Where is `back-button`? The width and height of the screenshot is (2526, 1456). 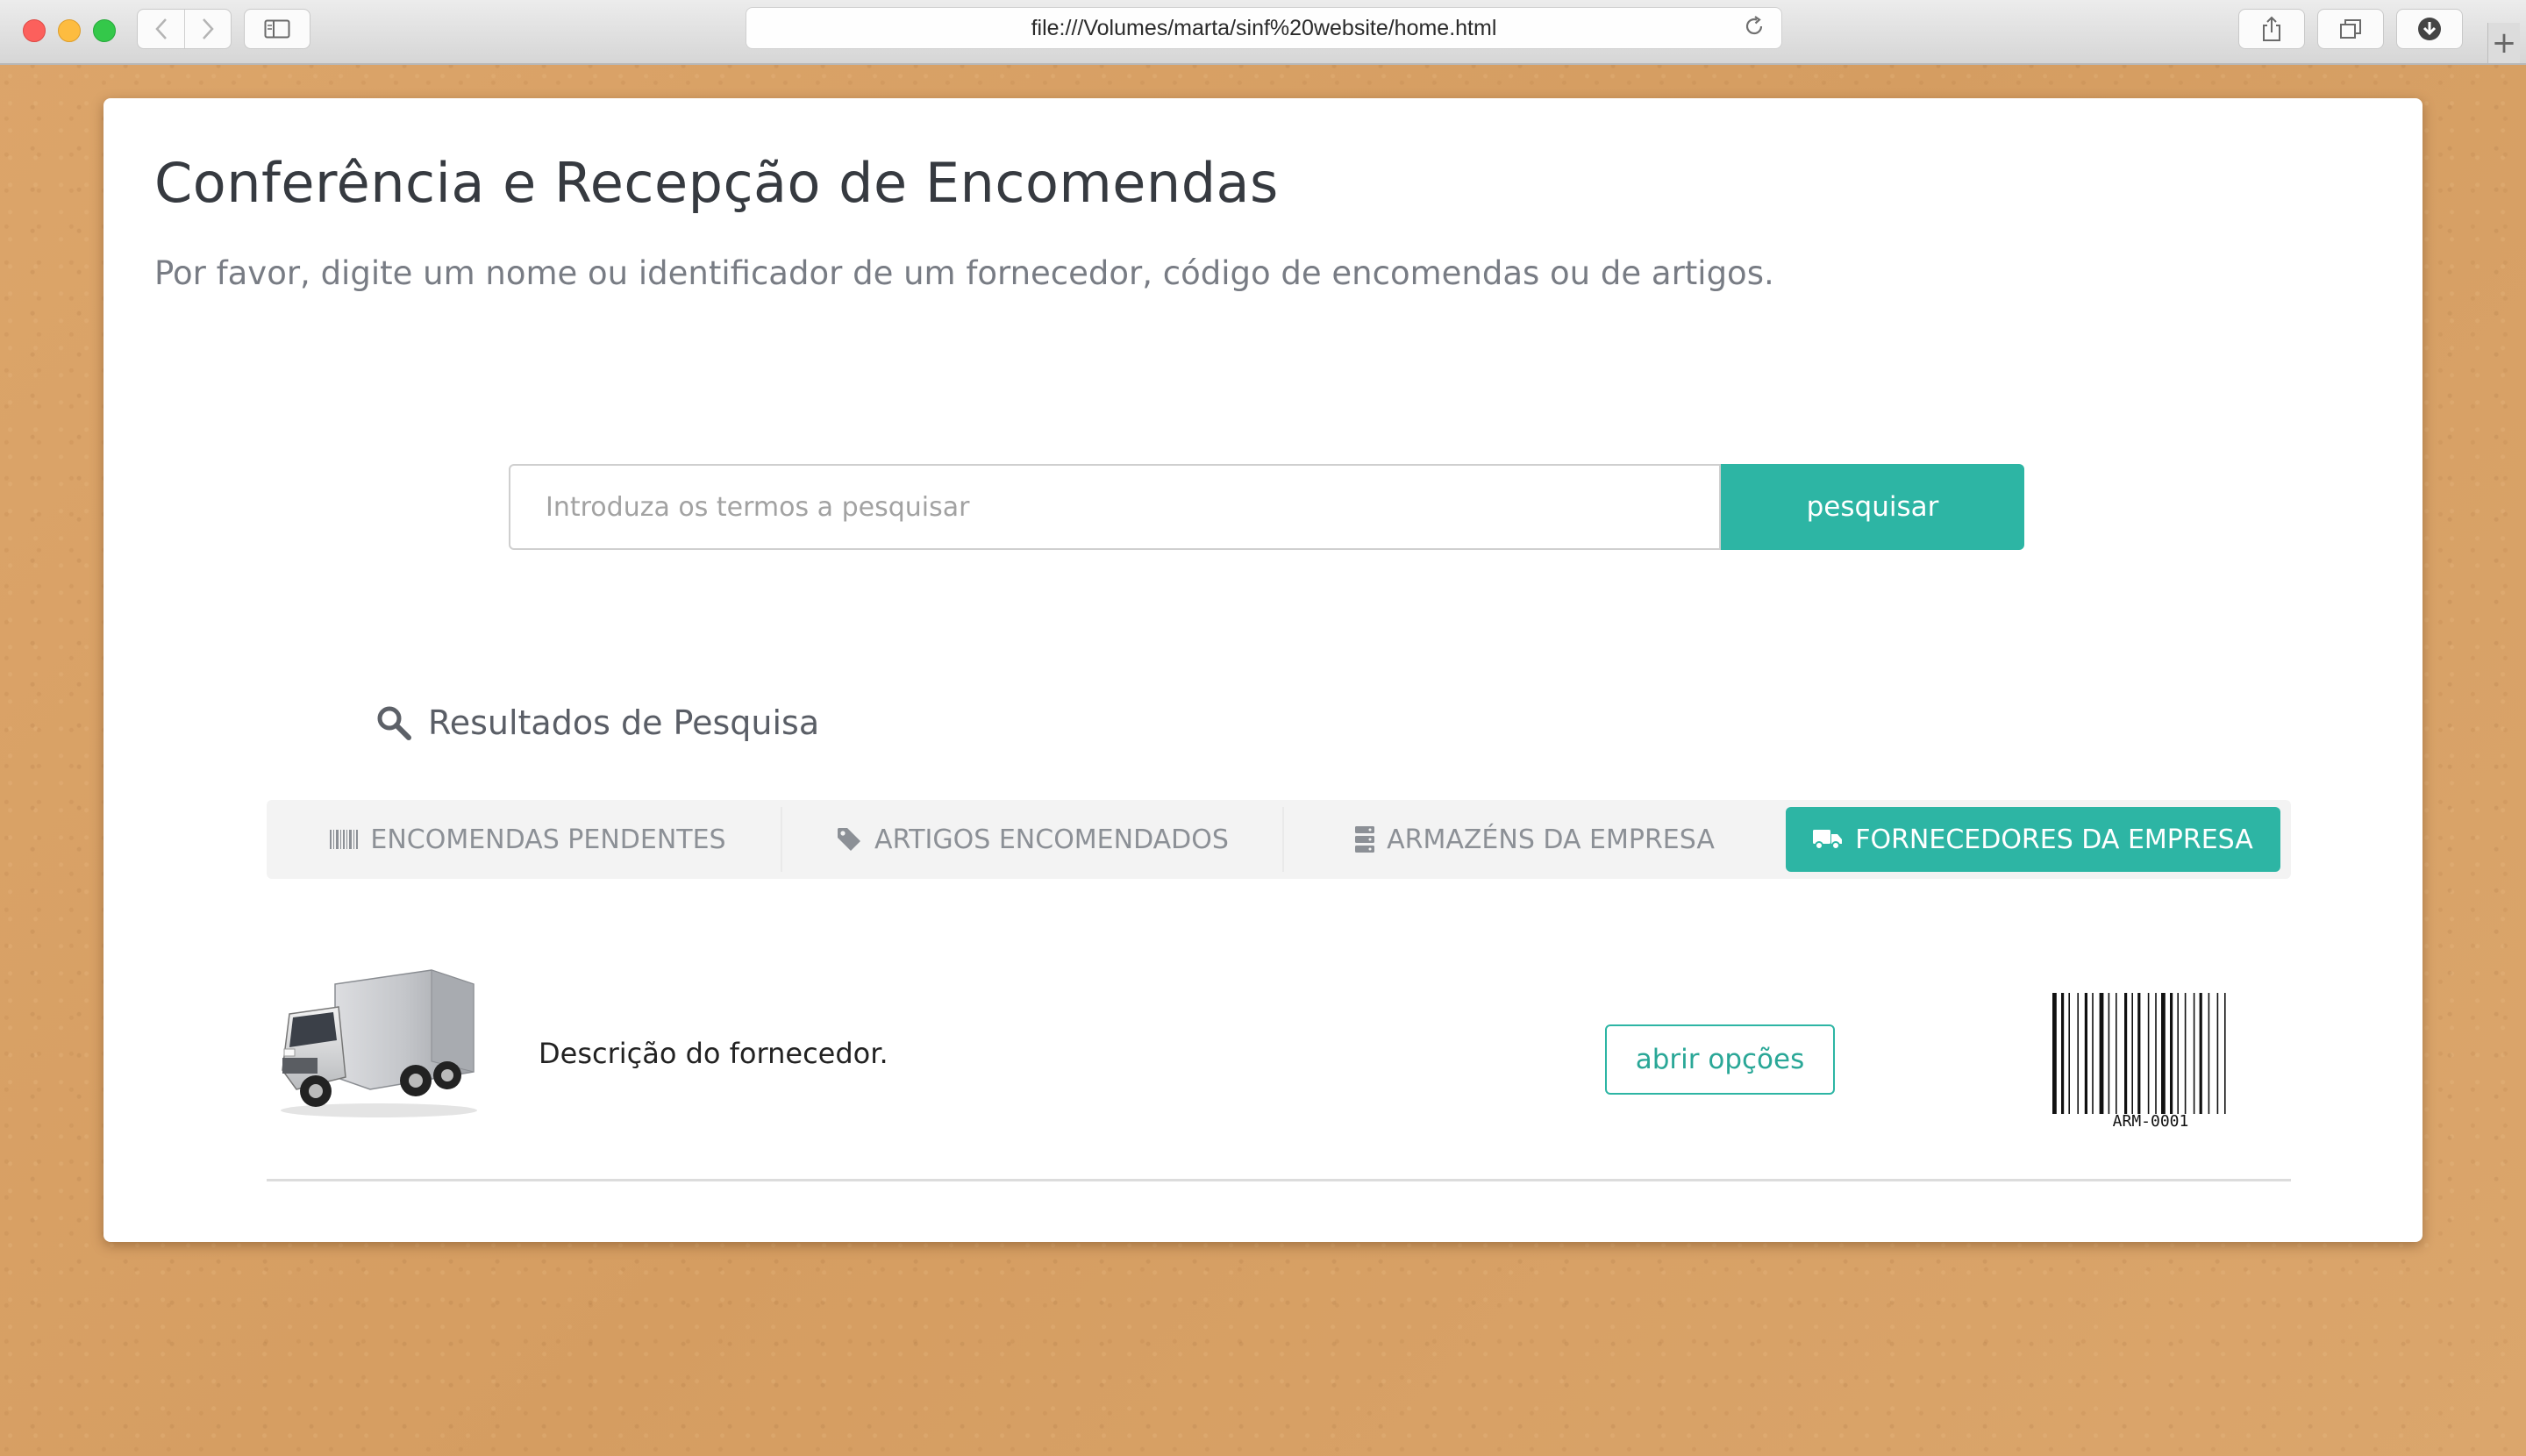
back-button is located at coordinates (161, 29).